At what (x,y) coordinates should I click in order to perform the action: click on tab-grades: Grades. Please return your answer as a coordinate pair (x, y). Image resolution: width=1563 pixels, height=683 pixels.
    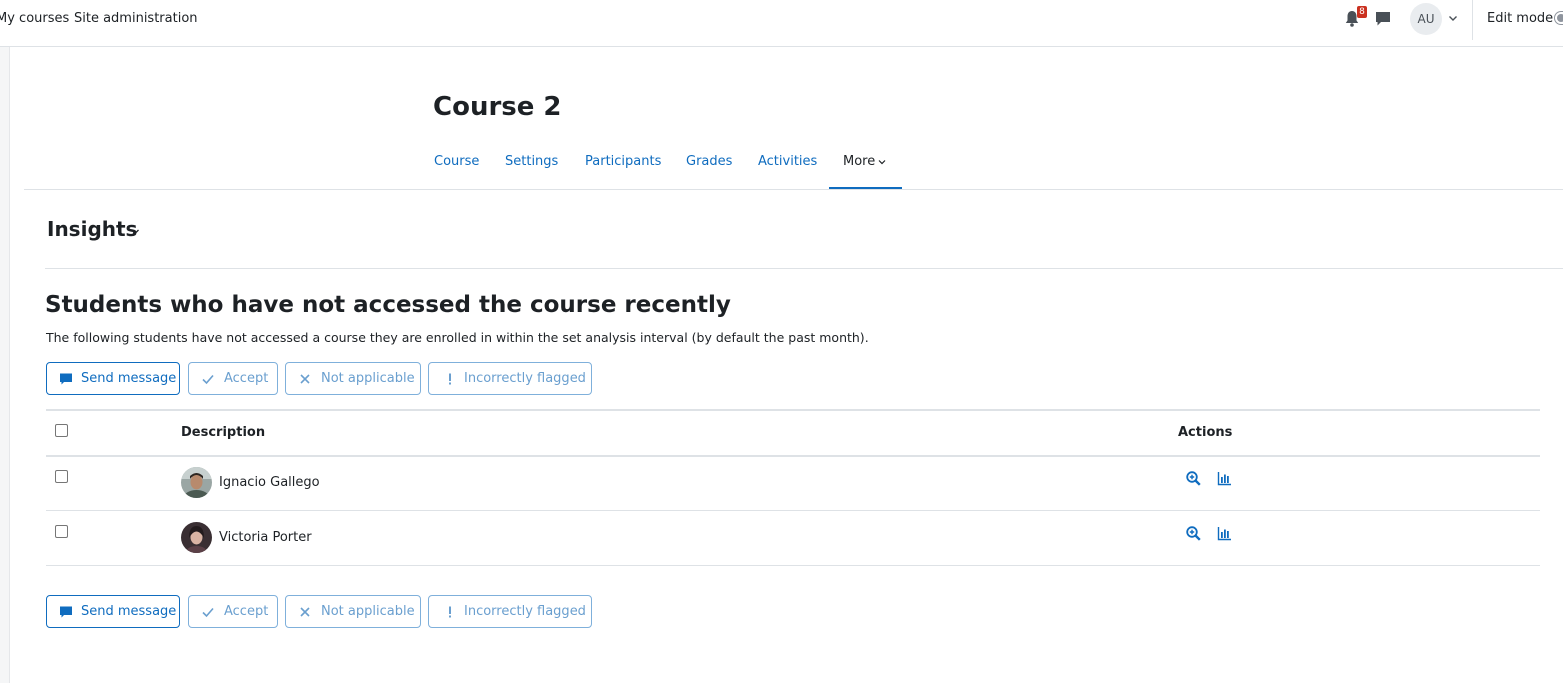
    Looking at the image, I should click on (709, 161).